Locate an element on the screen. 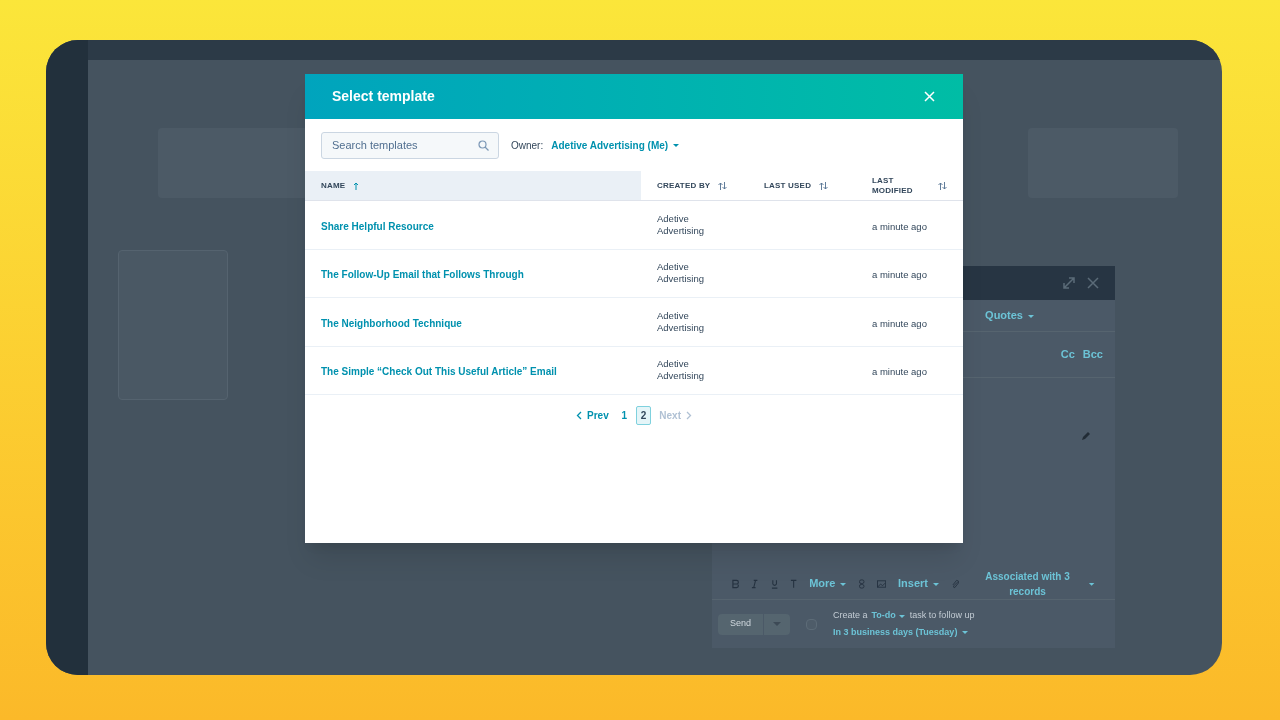 This screenshot has height=720, width=1280. chevron-right-icon is located at coordinates (688, 415).